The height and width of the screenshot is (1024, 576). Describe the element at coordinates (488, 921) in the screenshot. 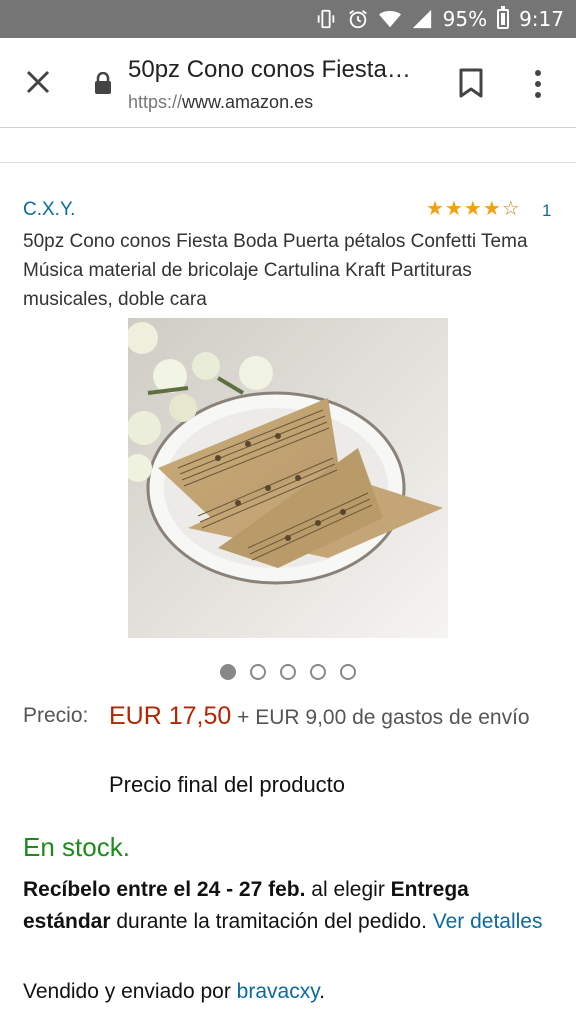

I see `see-details-link: Ver detalles` at that location.